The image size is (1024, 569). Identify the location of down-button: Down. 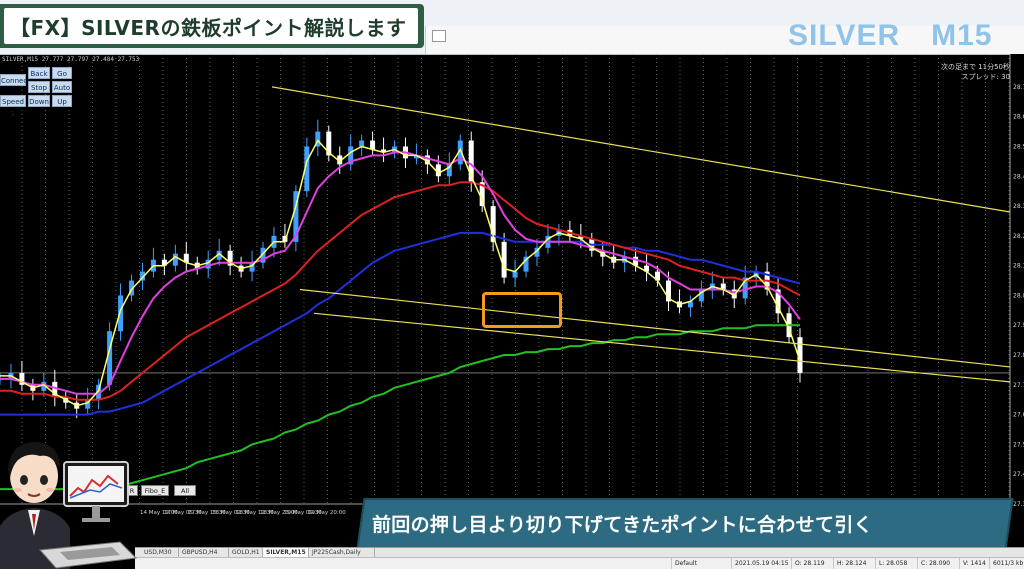
(39, 101).